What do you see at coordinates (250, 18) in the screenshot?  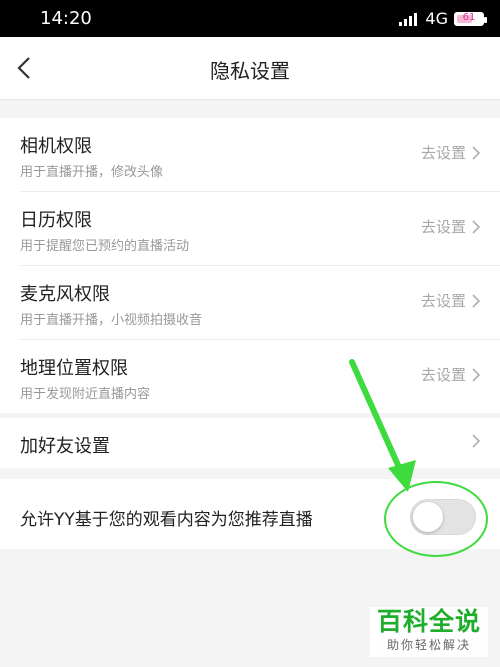 I see `status-bar: 14:20 4G 61` at bounding box center [250, 18].